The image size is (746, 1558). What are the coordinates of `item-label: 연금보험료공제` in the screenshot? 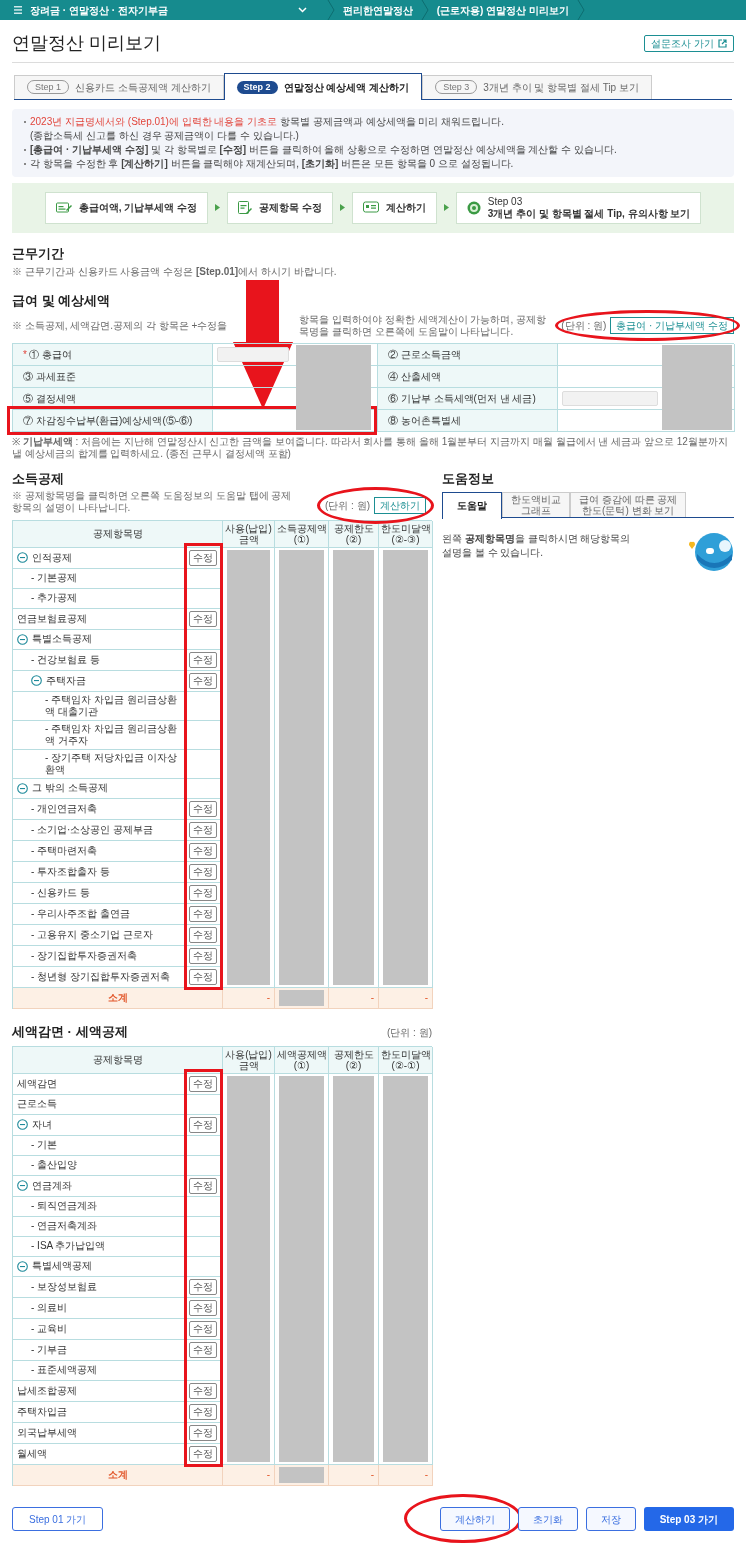 It's located at (52, 618).